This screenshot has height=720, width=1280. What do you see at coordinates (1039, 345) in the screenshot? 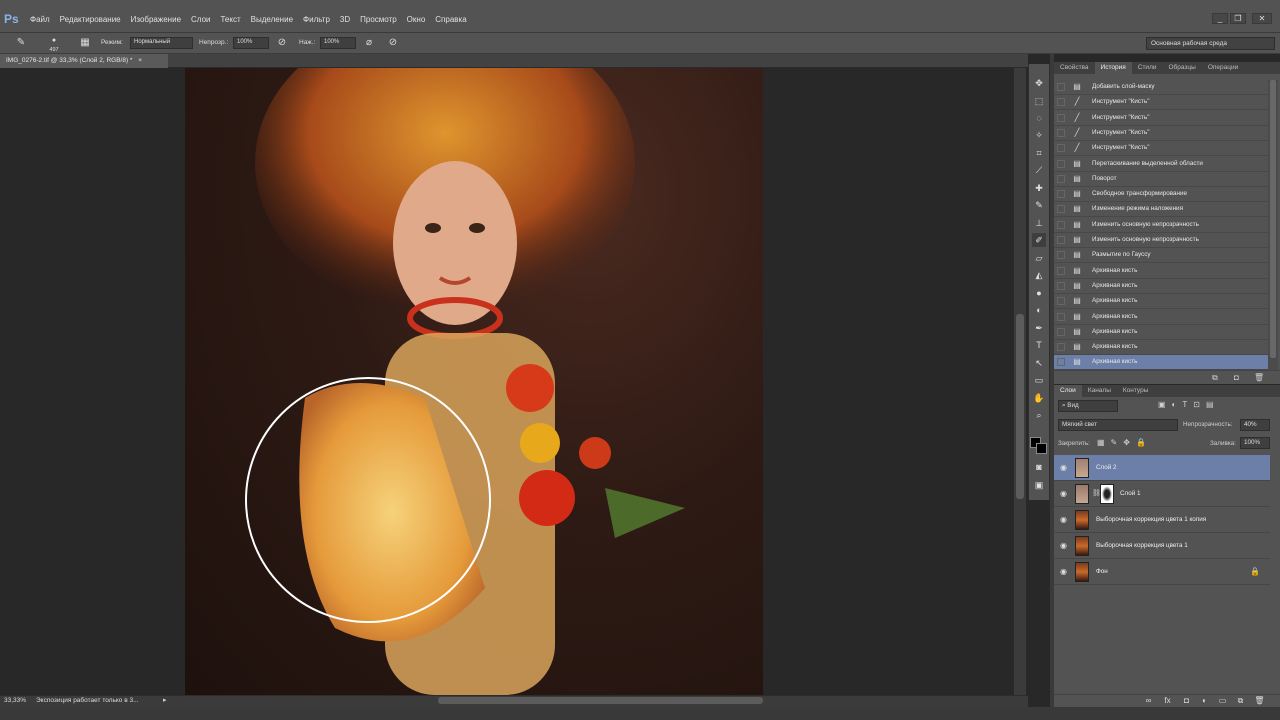
I see `type-tool-icon: T` at bounding box center [1039, 345].